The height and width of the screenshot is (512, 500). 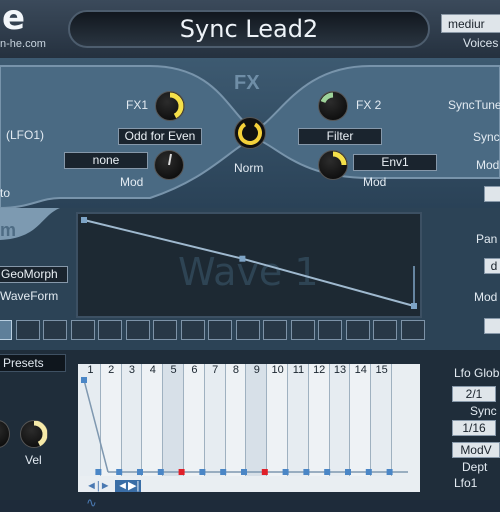 What do you see at coordinates (488, 165) in the screenshot?
I see `mod-label-right: Mod` at bounding box center [488, 165].